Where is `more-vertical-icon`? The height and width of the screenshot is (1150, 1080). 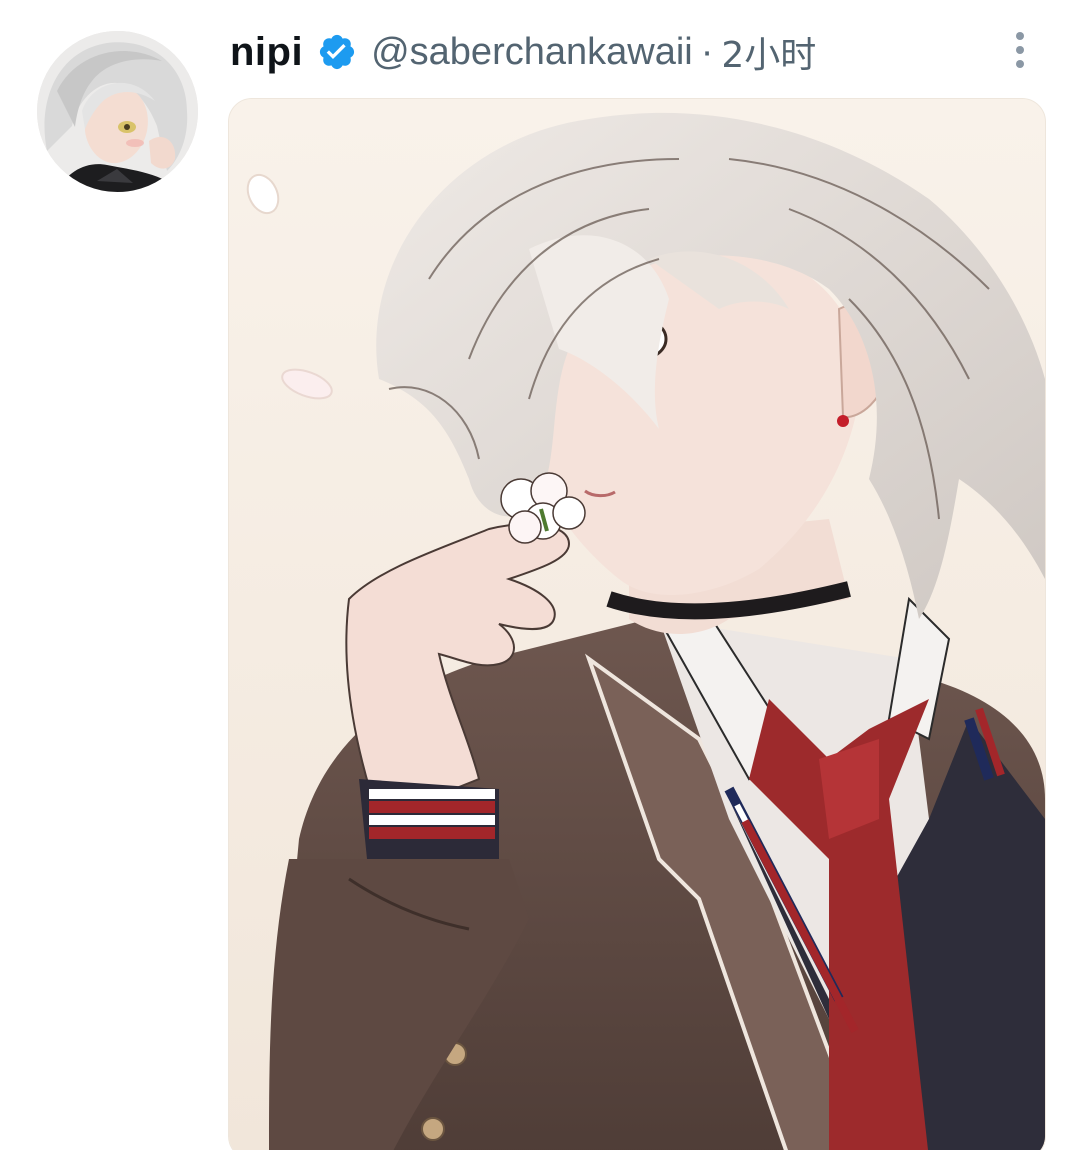
more-vertical-icon is located at coordinates (1020, 50).